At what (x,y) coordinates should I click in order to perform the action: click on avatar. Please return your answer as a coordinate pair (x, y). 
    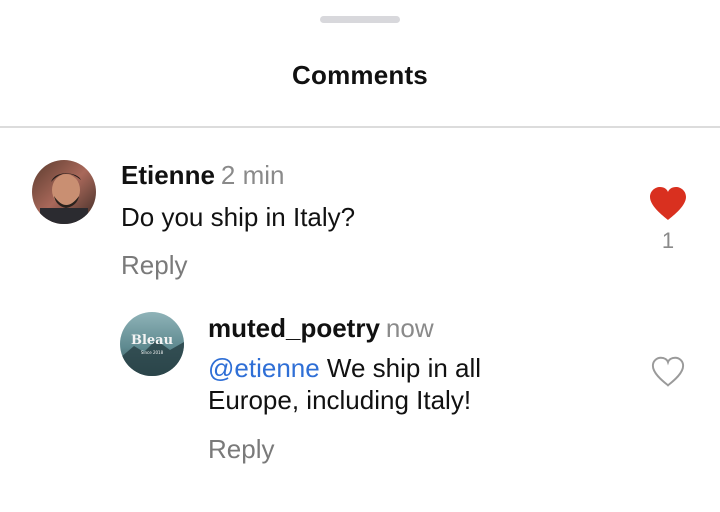
    Looking at the image, I should click on (64, 192).